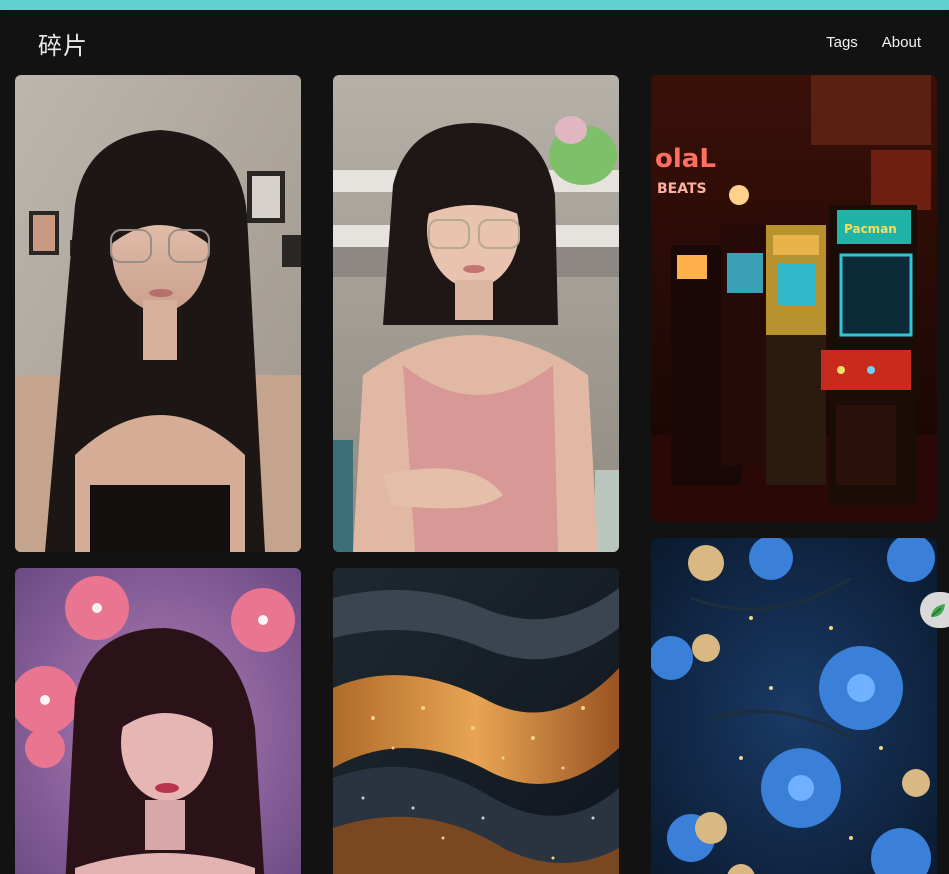 The height and width of the screenshot is (874, 949). I want to click on photo-girl-pink-flowers, so click(158, 721).